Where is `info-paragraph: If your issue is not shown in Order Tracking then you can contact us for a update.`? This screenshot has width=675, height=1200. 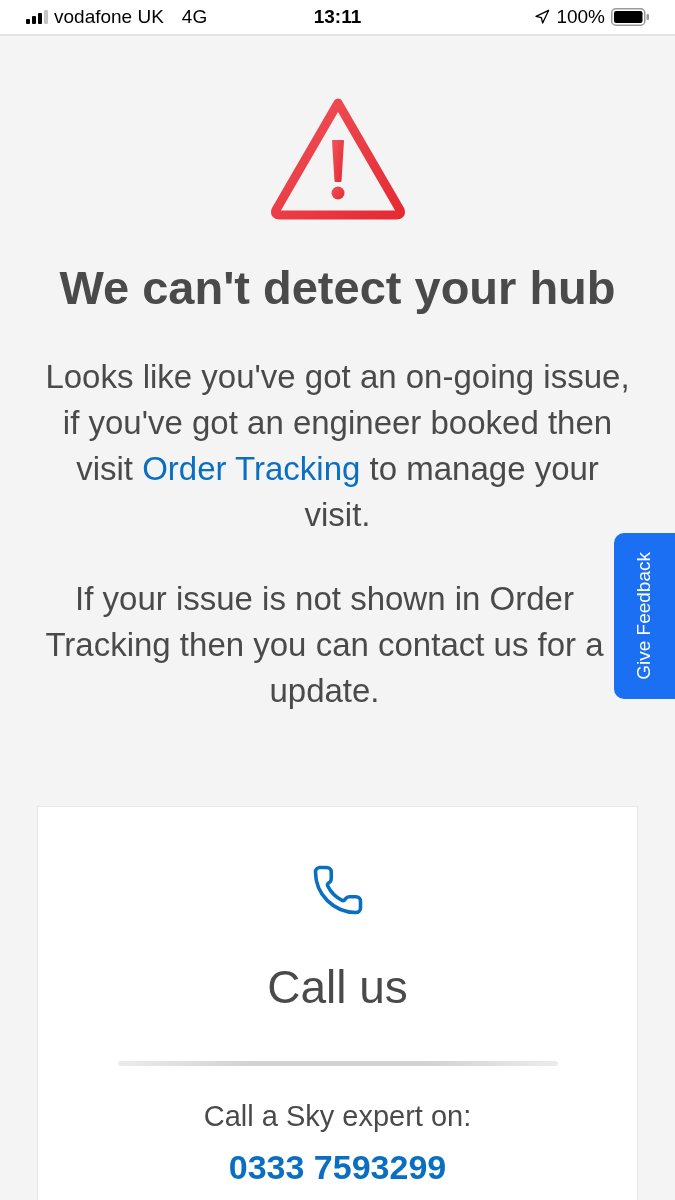
info-paragraph: If your issue is not shown in Order Tracking then you can contact us for a update. is located at coordinates (324, 645).